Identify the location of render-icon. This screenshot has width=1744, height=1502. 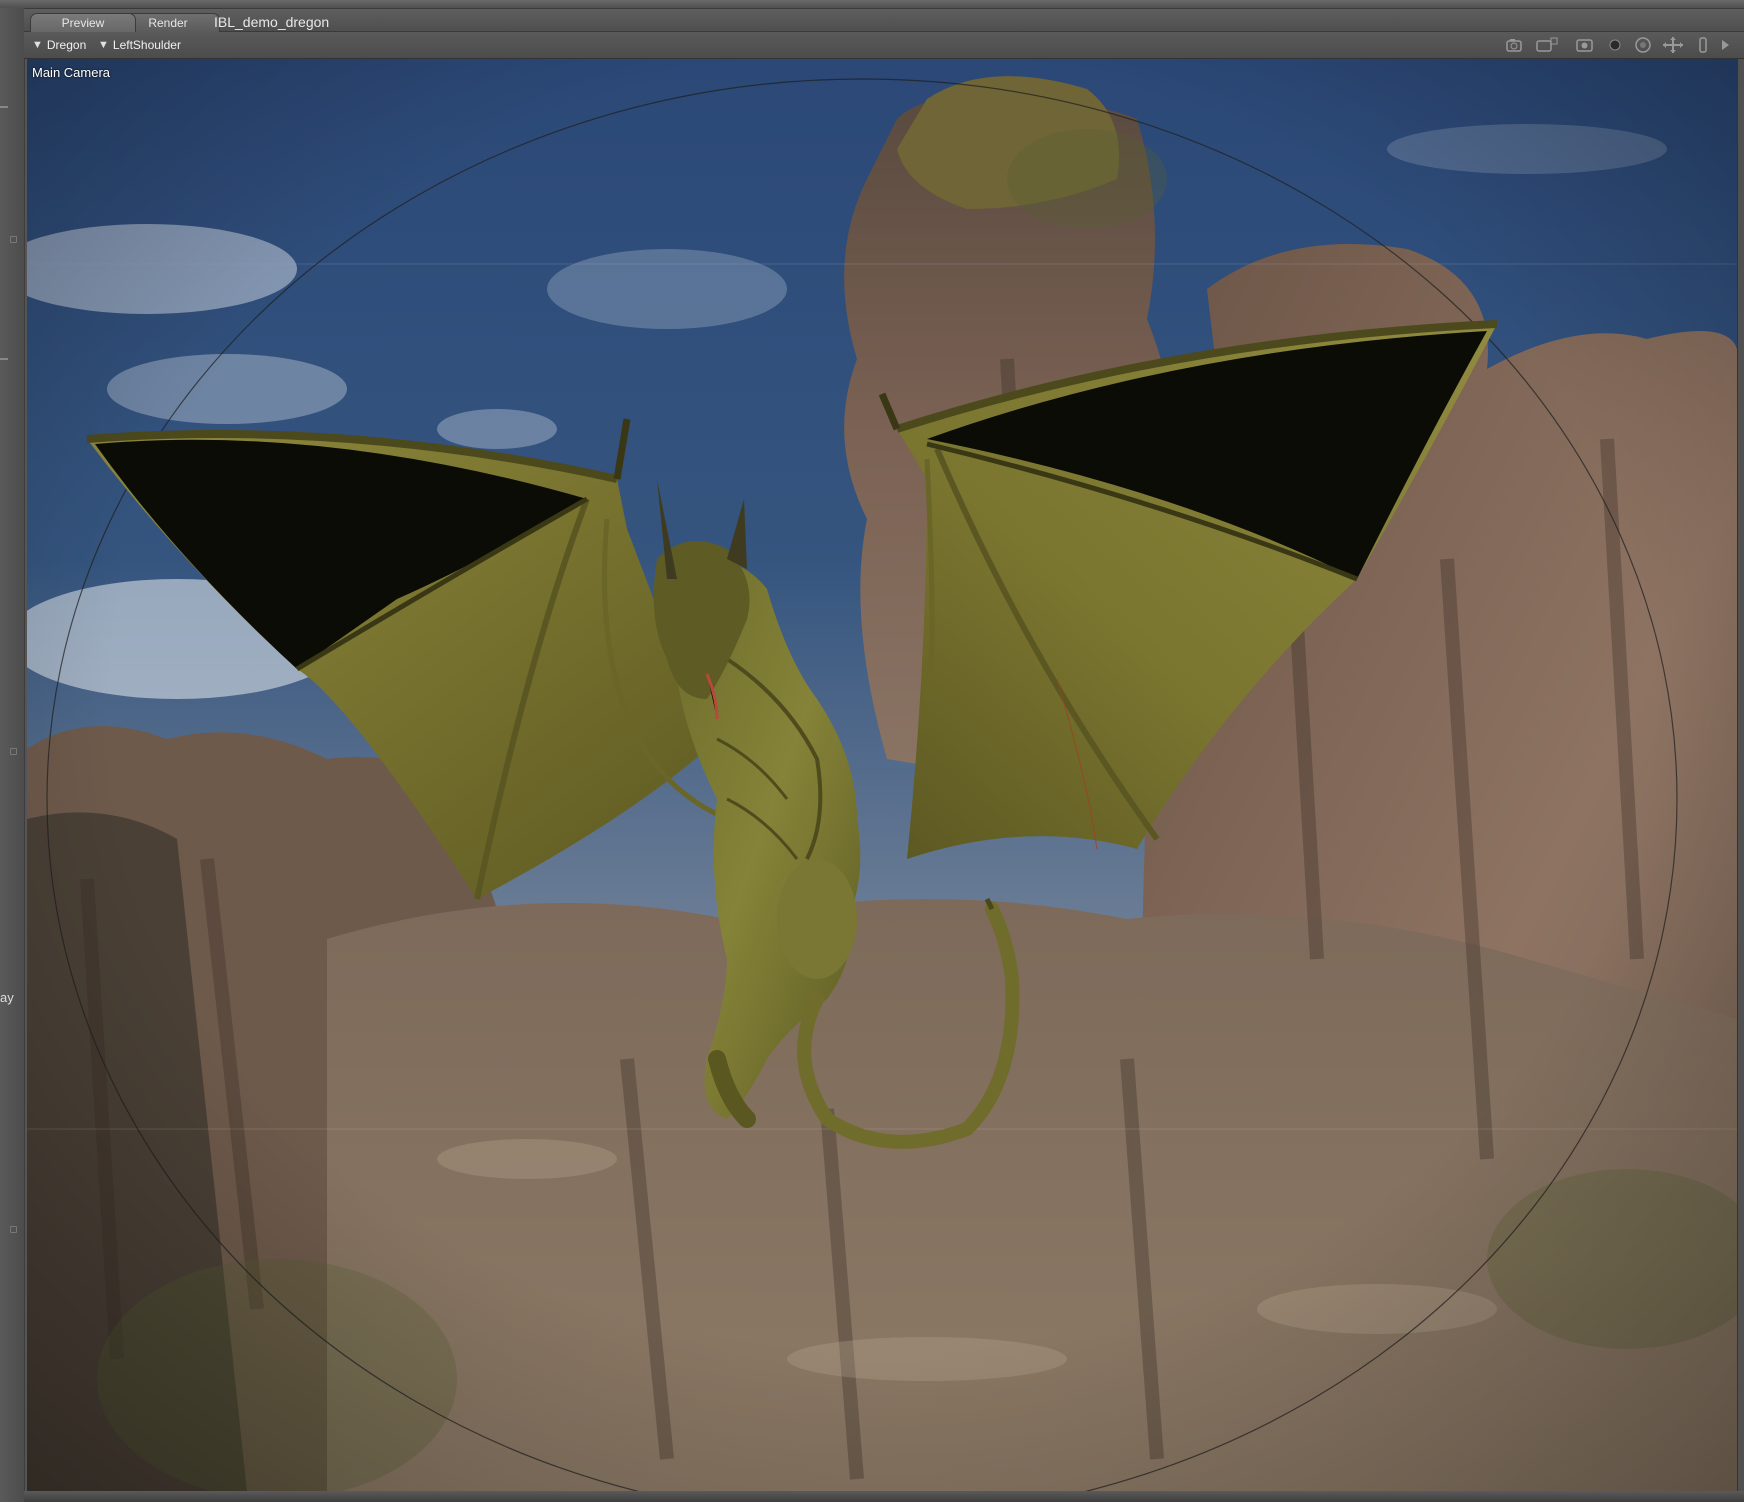
(1585, 45).